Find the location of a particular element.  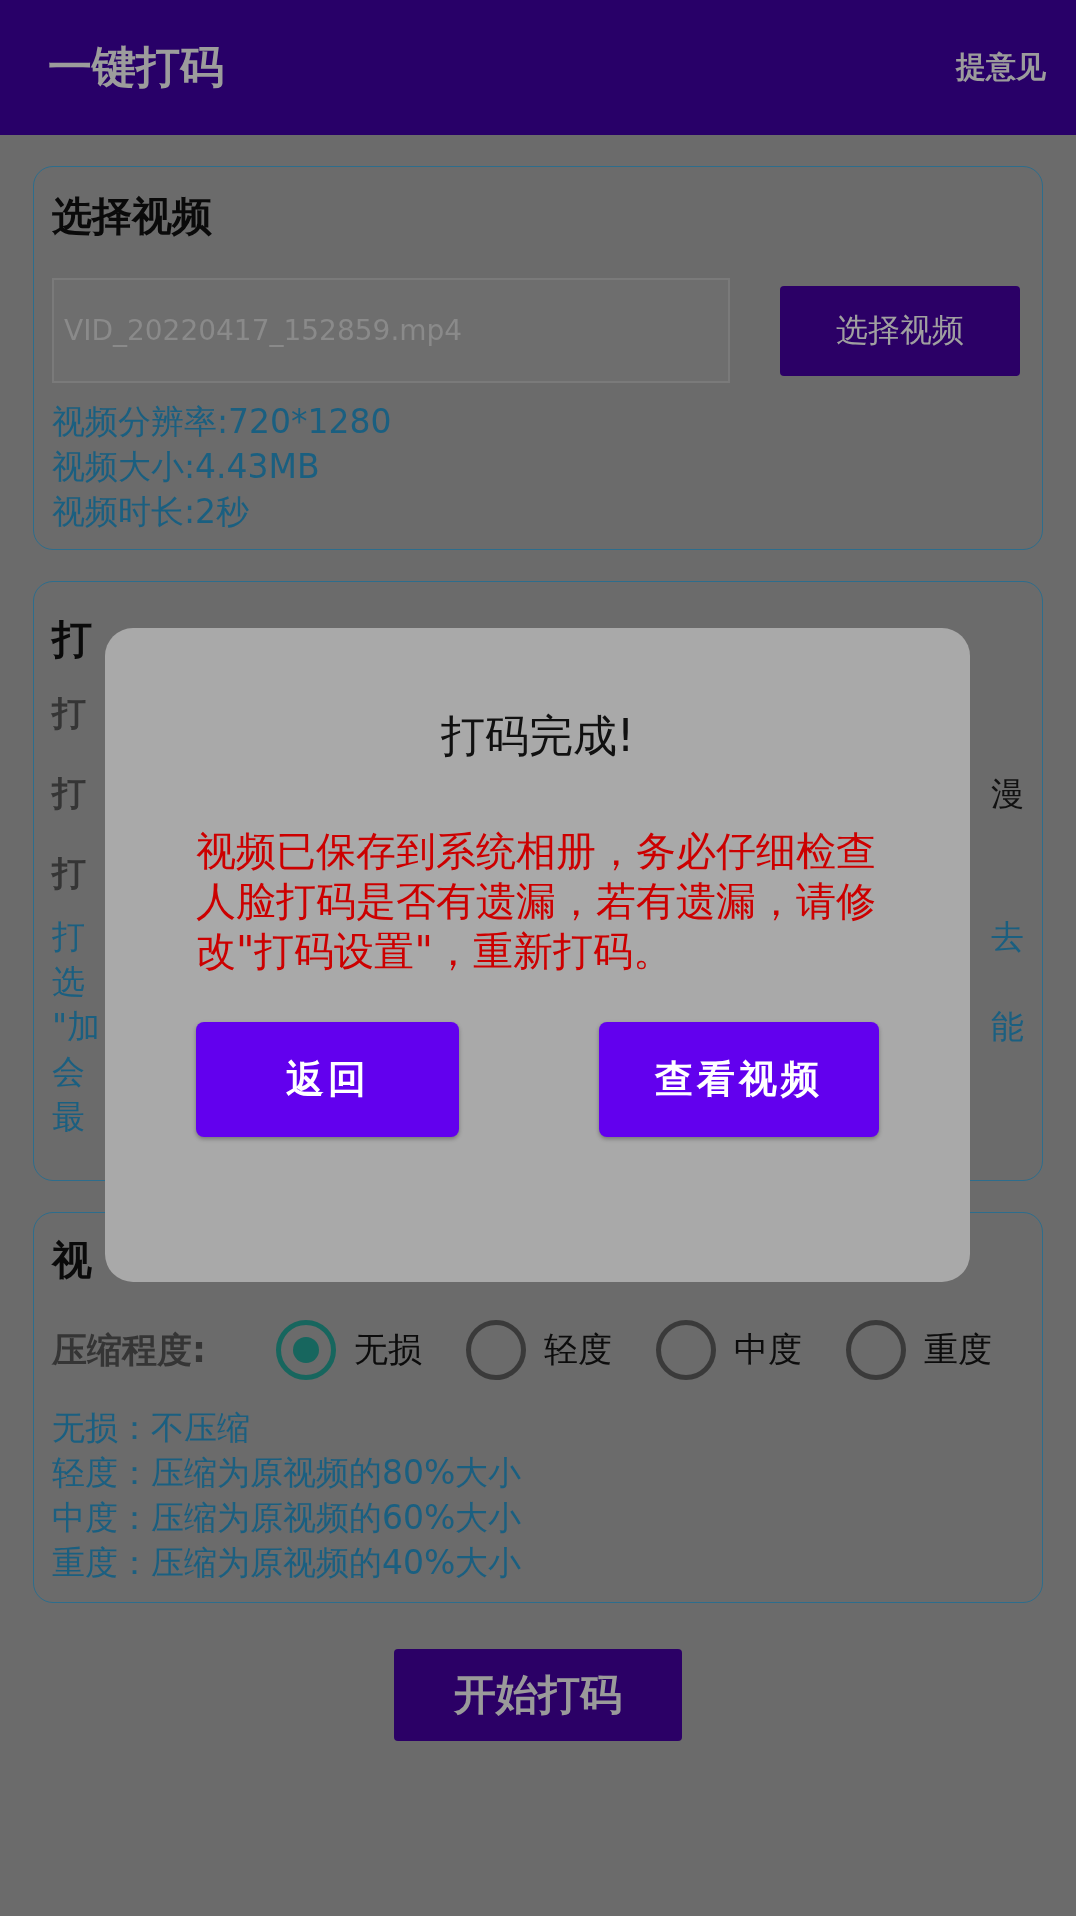

section-heading: 打 is located at coordinates (72, 639).